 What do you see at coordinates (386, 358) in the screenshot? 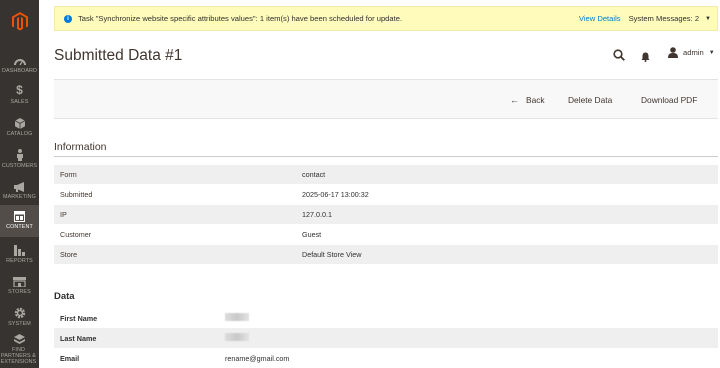
I see `table-row: Email rename@gmail.com` at bounding box center [386, 358].